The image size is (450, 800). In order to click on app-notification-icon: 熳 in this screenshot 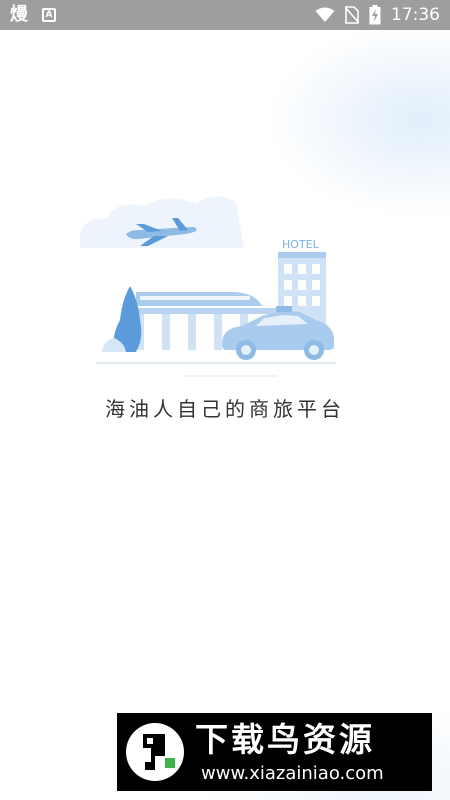, I will do `click(19, 14)`.